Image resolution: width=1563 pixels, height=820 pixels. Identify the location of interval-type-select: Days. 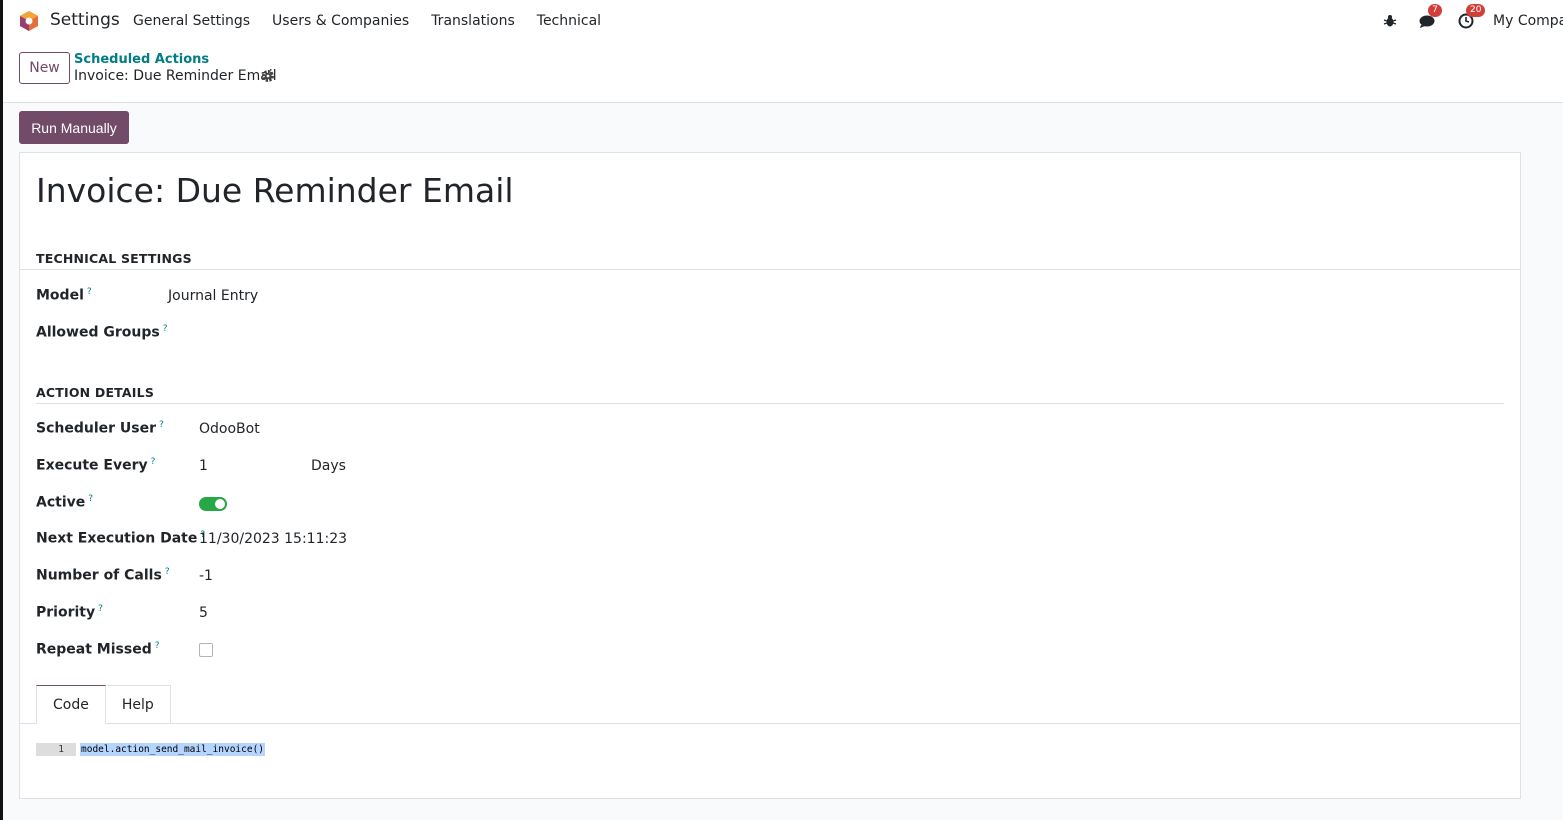
(328, 466).